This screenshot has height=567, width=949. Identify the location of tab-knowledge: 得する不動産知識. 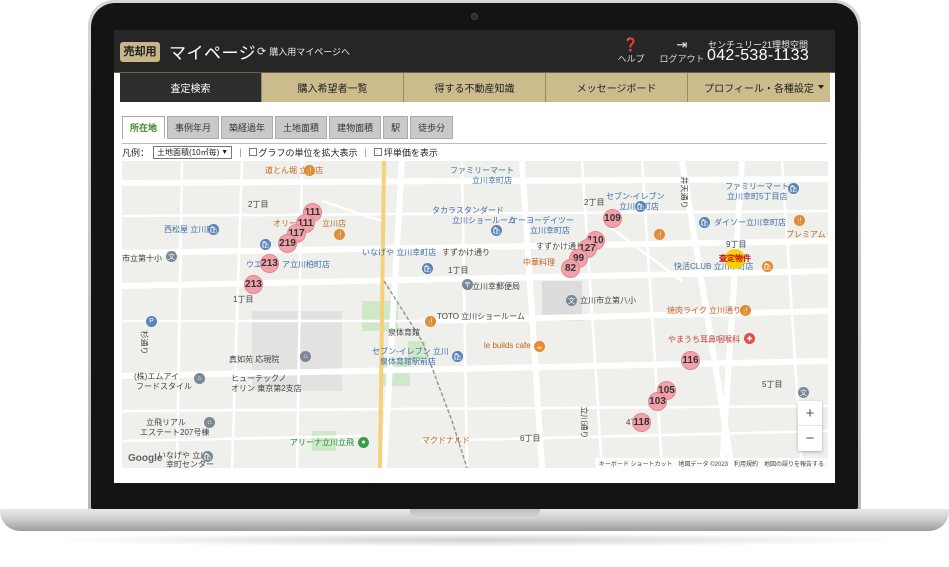
(475, 87).